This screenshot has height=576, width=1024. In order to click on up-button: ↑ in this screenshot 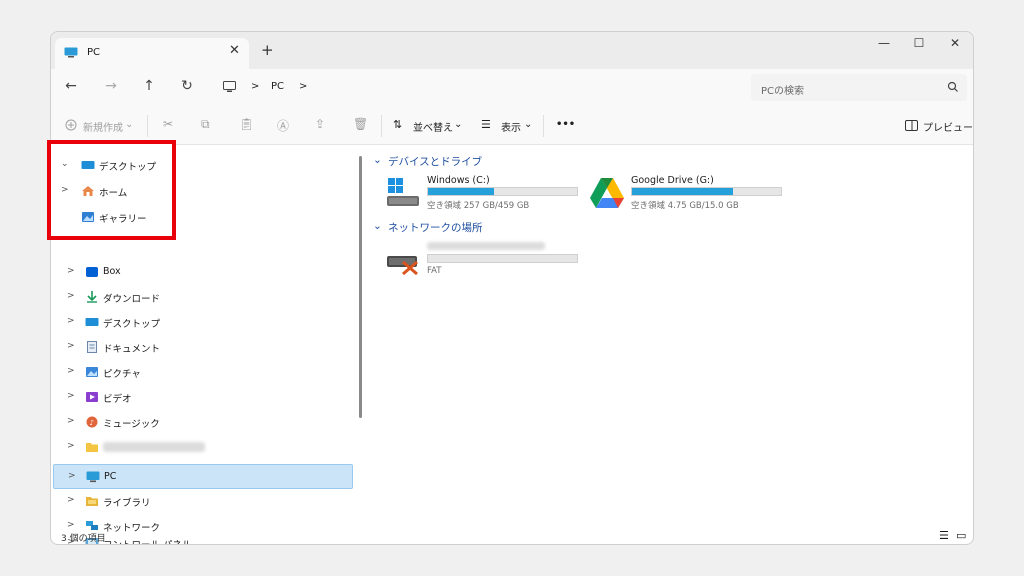, I will do `click(149, 86)`.